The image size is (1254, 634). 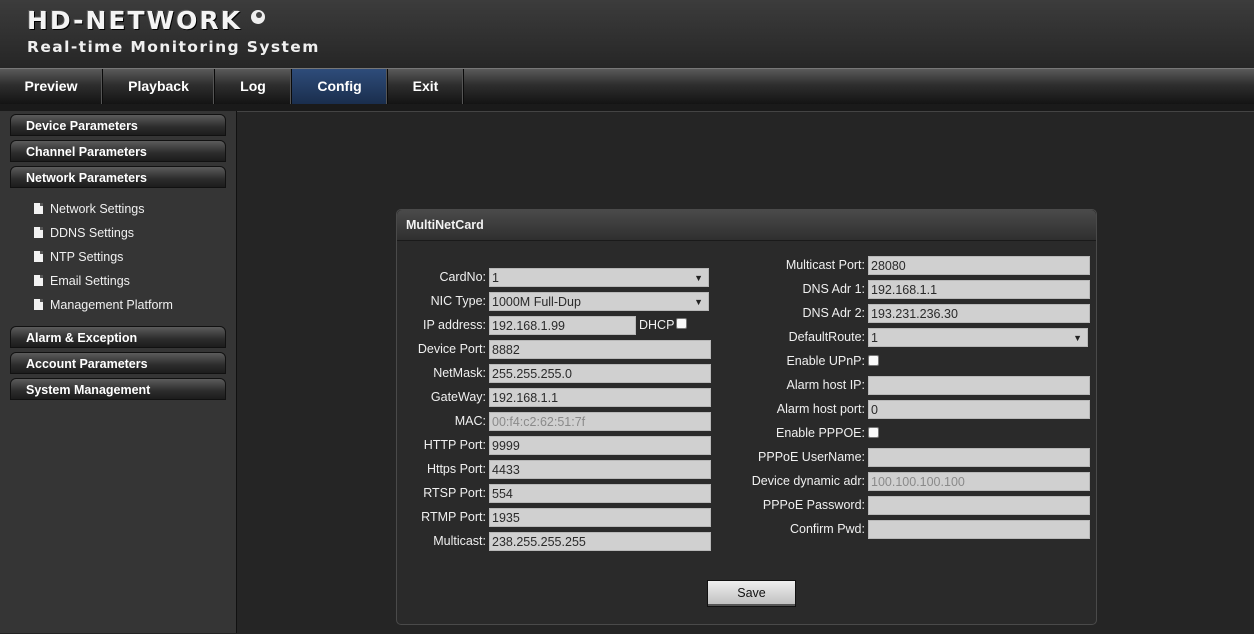 What do you see at coordinates (873, 432) in the screenshot?
I see `pppoe-checkbox` at bounding box center [873, 432].